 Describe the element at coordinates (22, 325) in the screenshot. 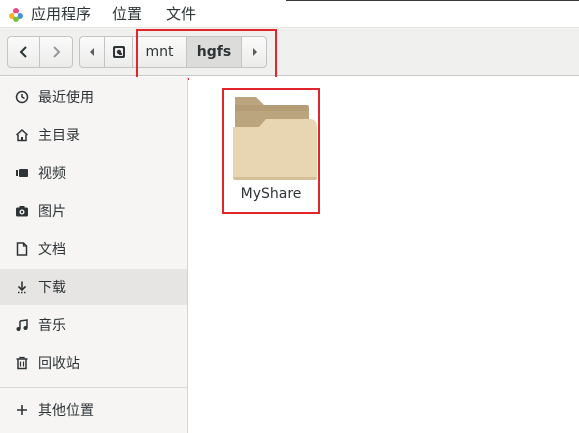

I see `music-icon` at that location.